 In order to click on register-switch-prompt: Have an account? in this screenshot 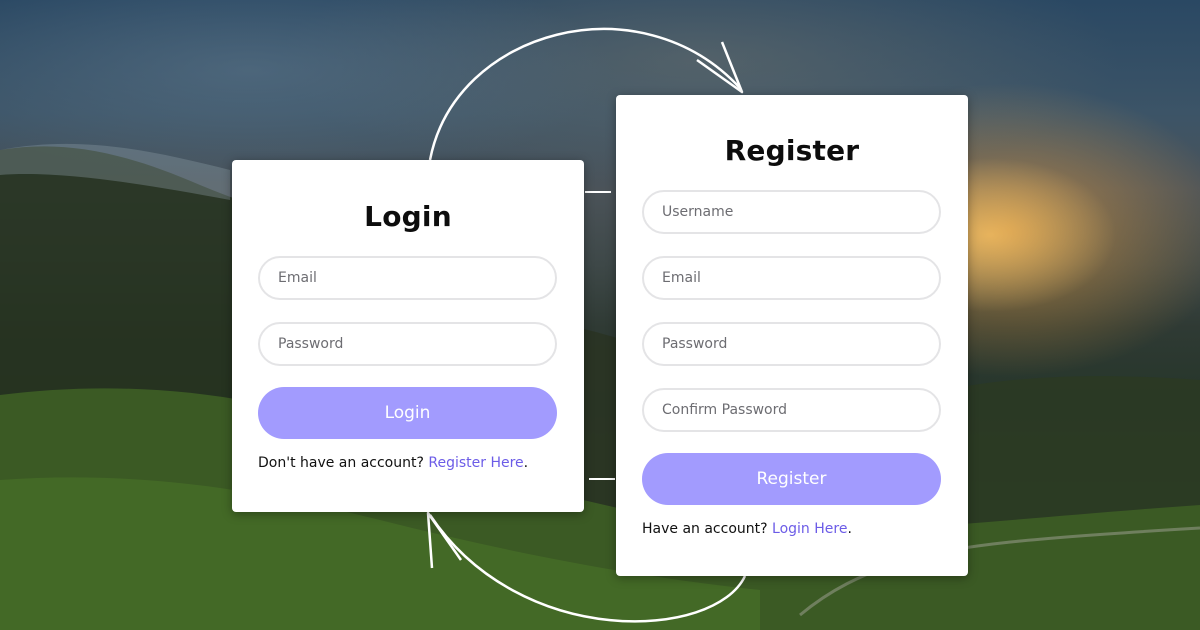, I will do `click(705, 529)`.